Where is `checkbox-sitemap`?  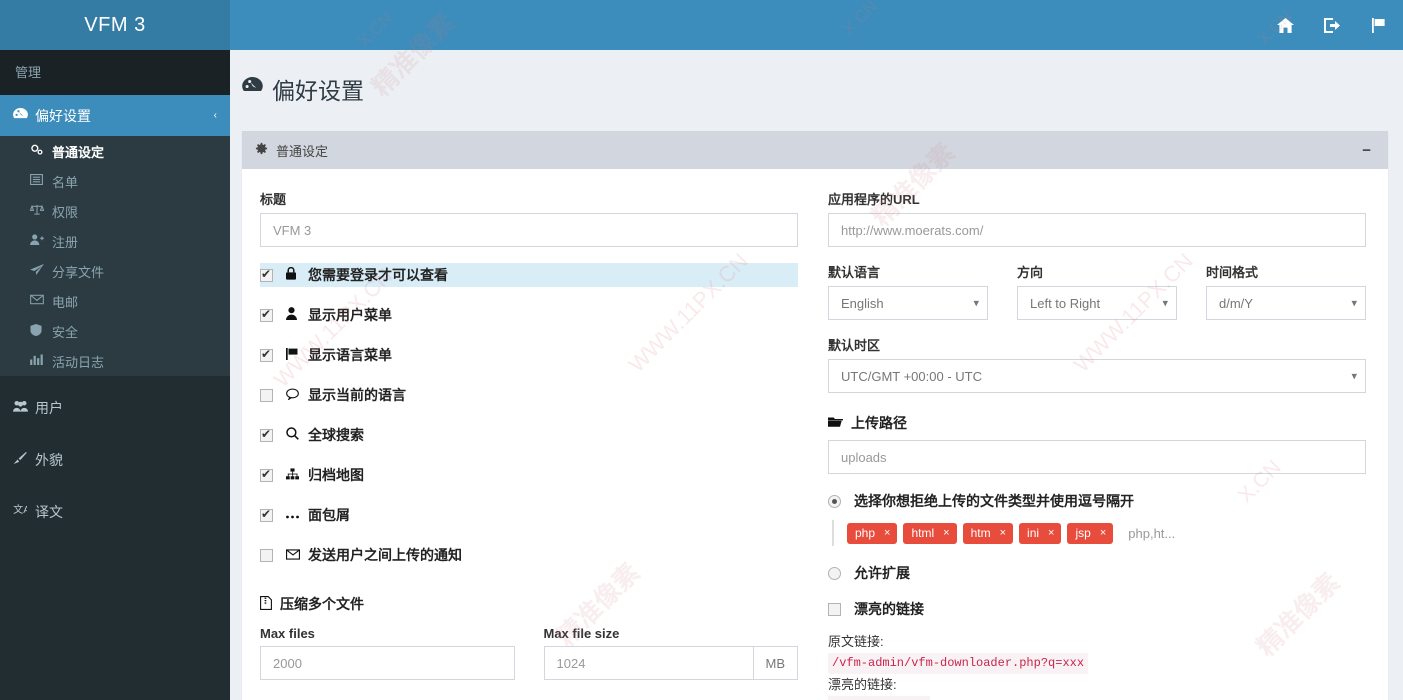
checkbox-sitemap is located at coordinates (266, 474).